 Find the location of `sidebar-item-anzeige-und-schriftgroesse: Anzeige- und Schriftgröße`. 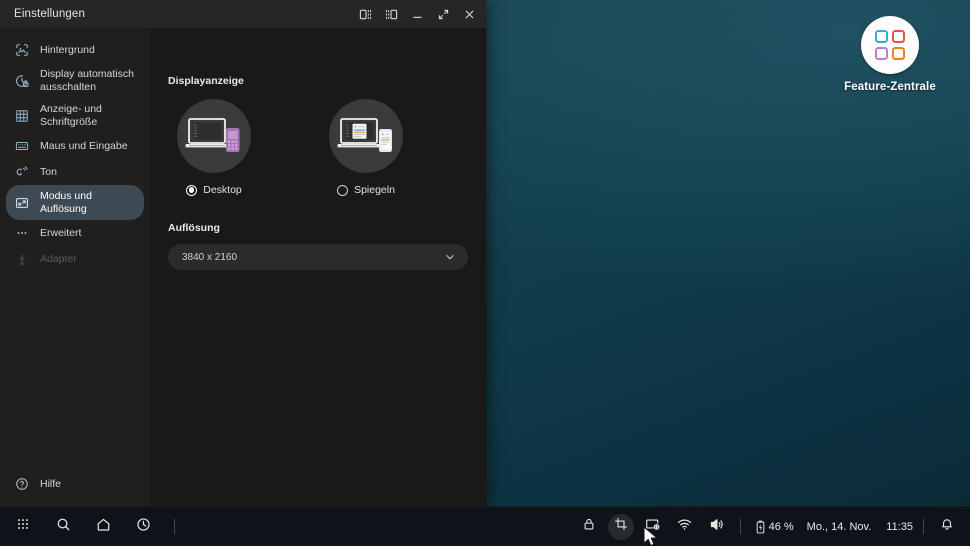

sidebar-item-anzeige-und-schriftgroesse: Anzeige- und Schriftgröße is located at coordinates (75, 115).